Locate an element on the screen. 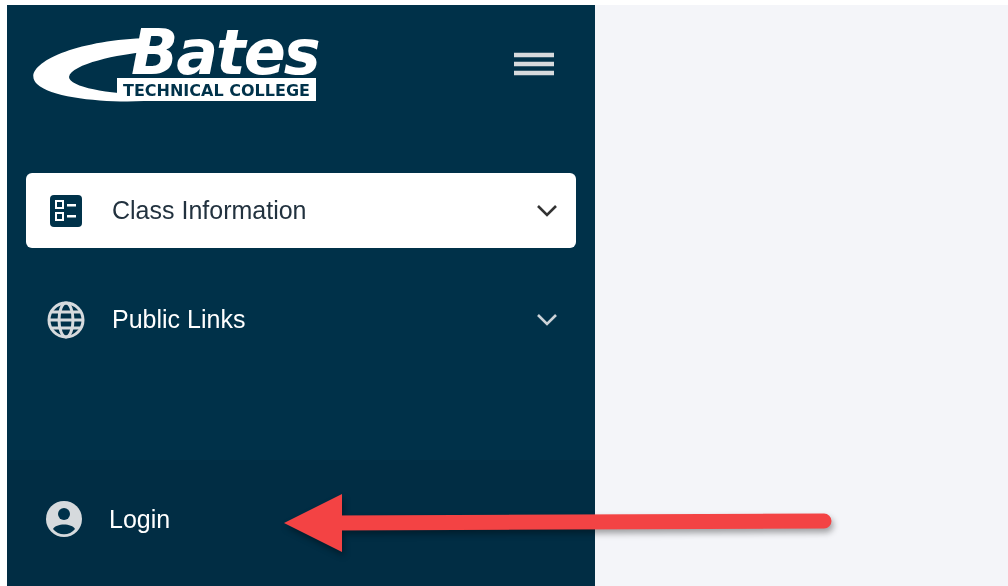 This screenshot has width=1008, height=586. globe-icon is located at coordinates (66, 319).